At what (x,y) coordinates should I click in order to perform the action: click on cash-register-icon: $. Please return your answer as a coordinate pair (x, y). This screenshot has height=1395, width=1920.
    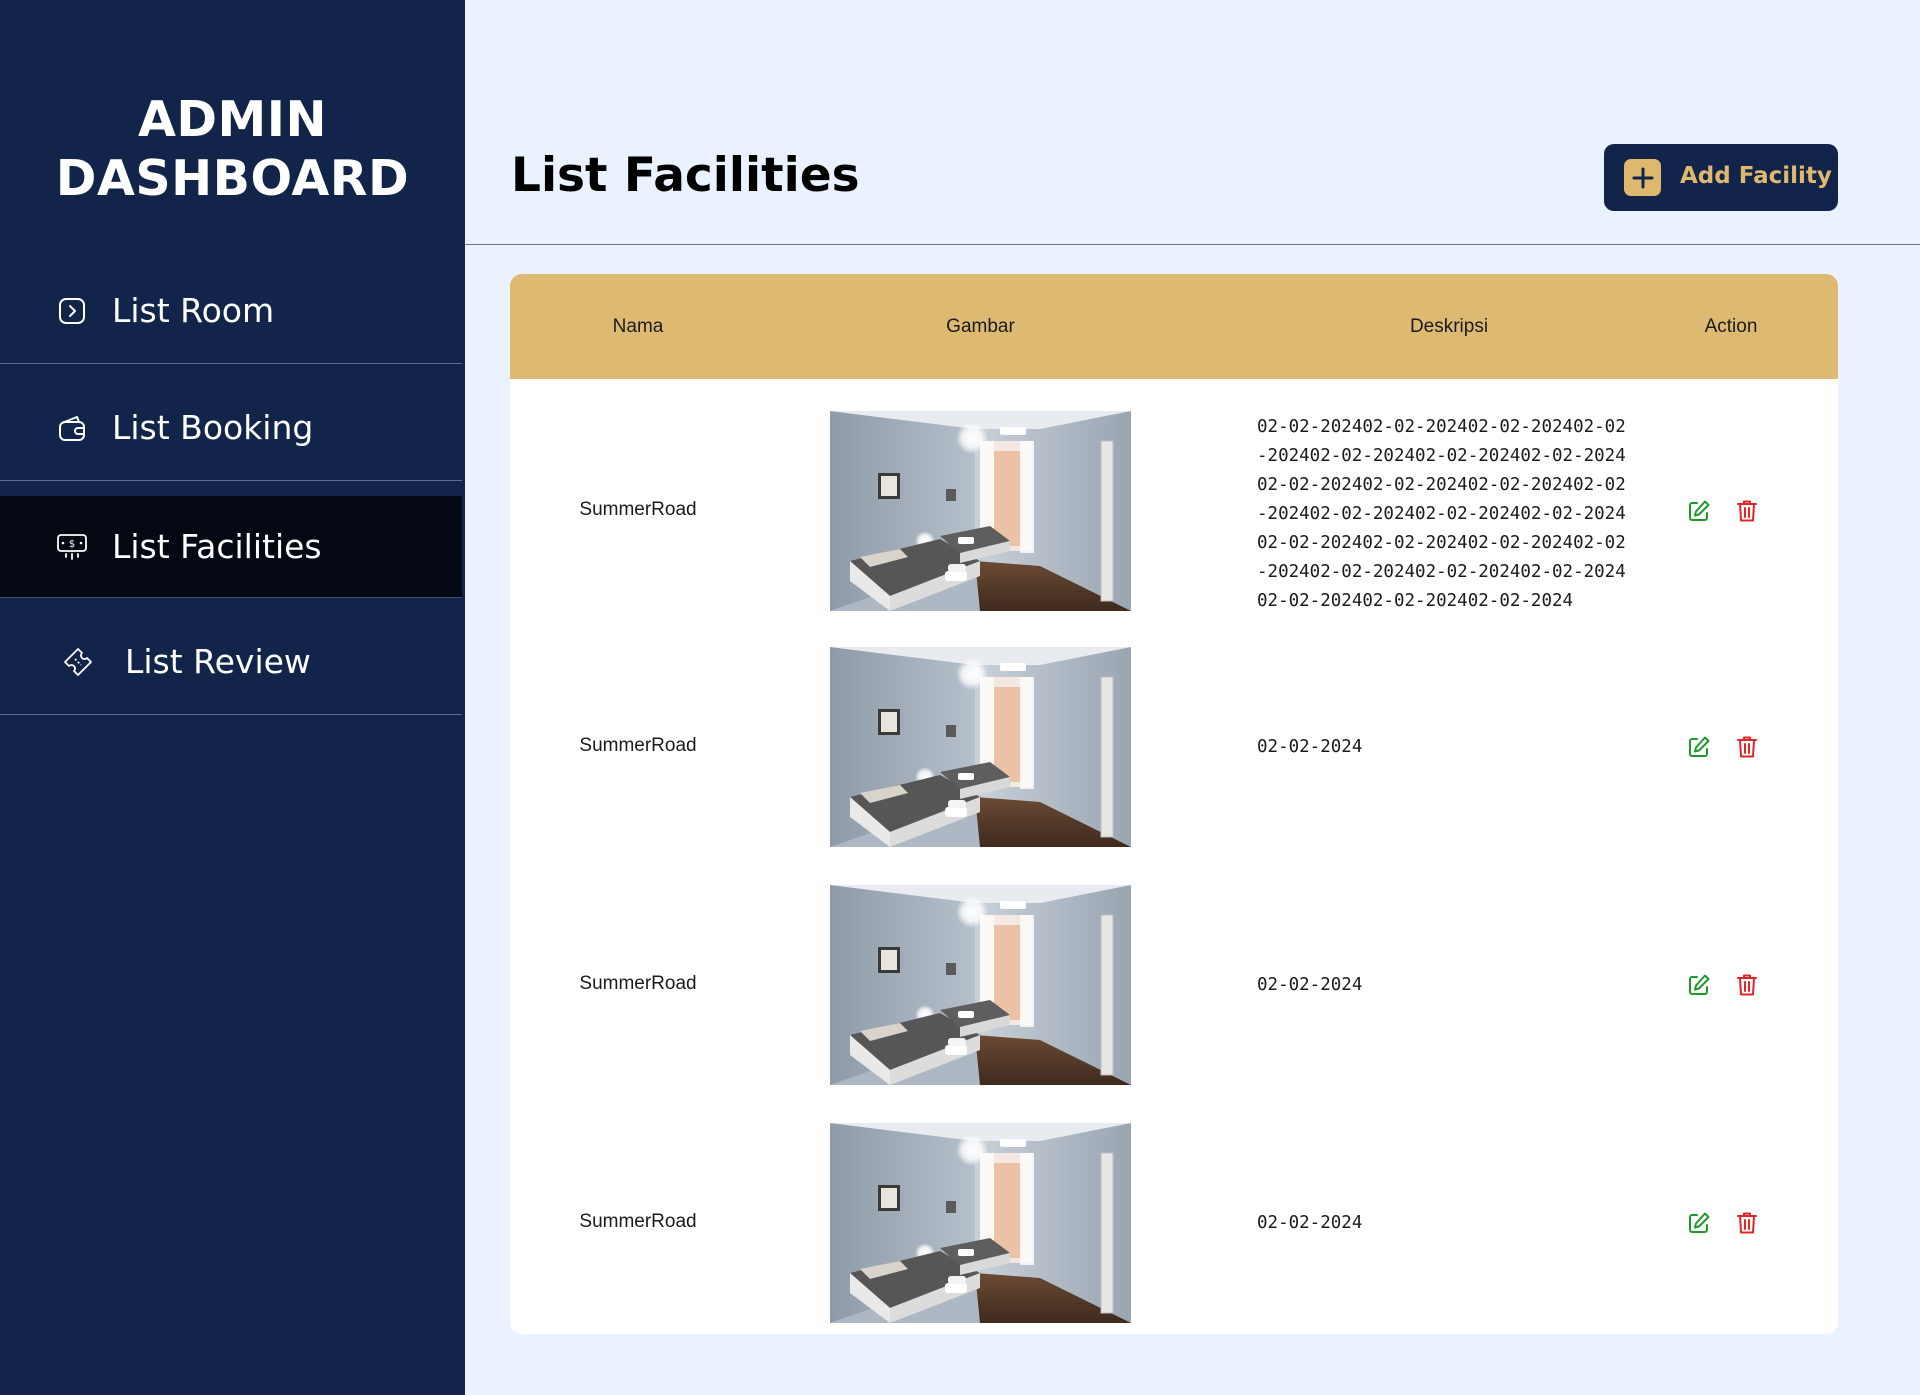
    Looking at the image, I should click on (72, 547).